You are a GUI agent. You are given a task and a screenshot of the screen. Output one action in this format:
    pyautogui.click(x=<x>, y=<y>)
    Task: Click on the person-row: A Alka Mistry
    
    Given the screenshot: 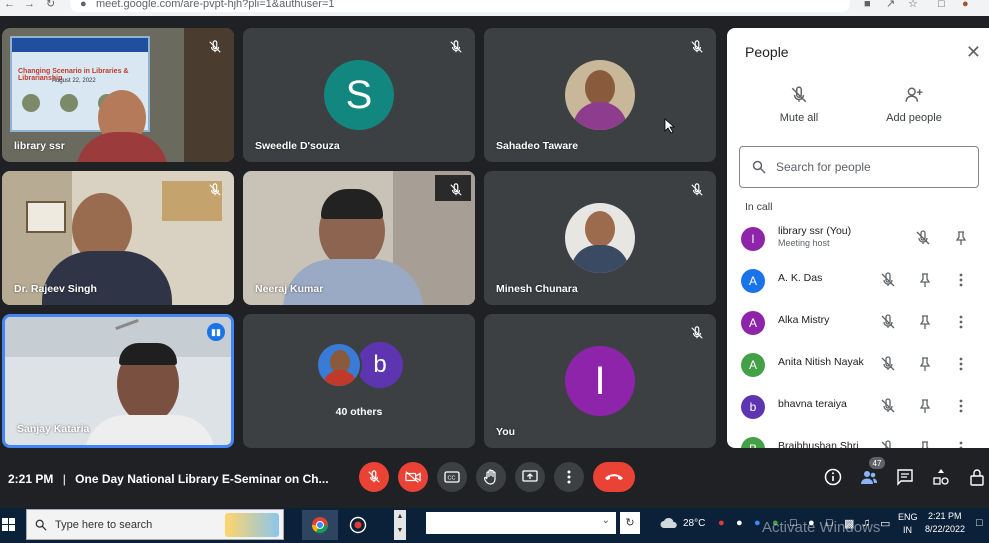 What is the action you would take?
    pyautogui.click(x=858, y=323)
    